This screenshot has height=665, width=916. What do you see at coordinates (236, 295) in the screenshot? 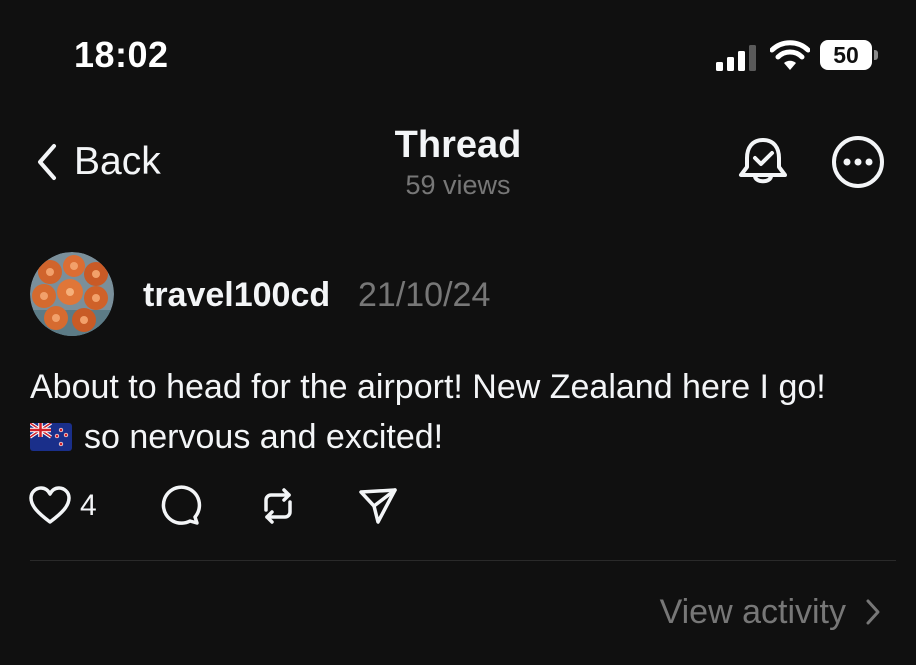
I see `post-author: travel100cd` at bounding box center [236, 295].